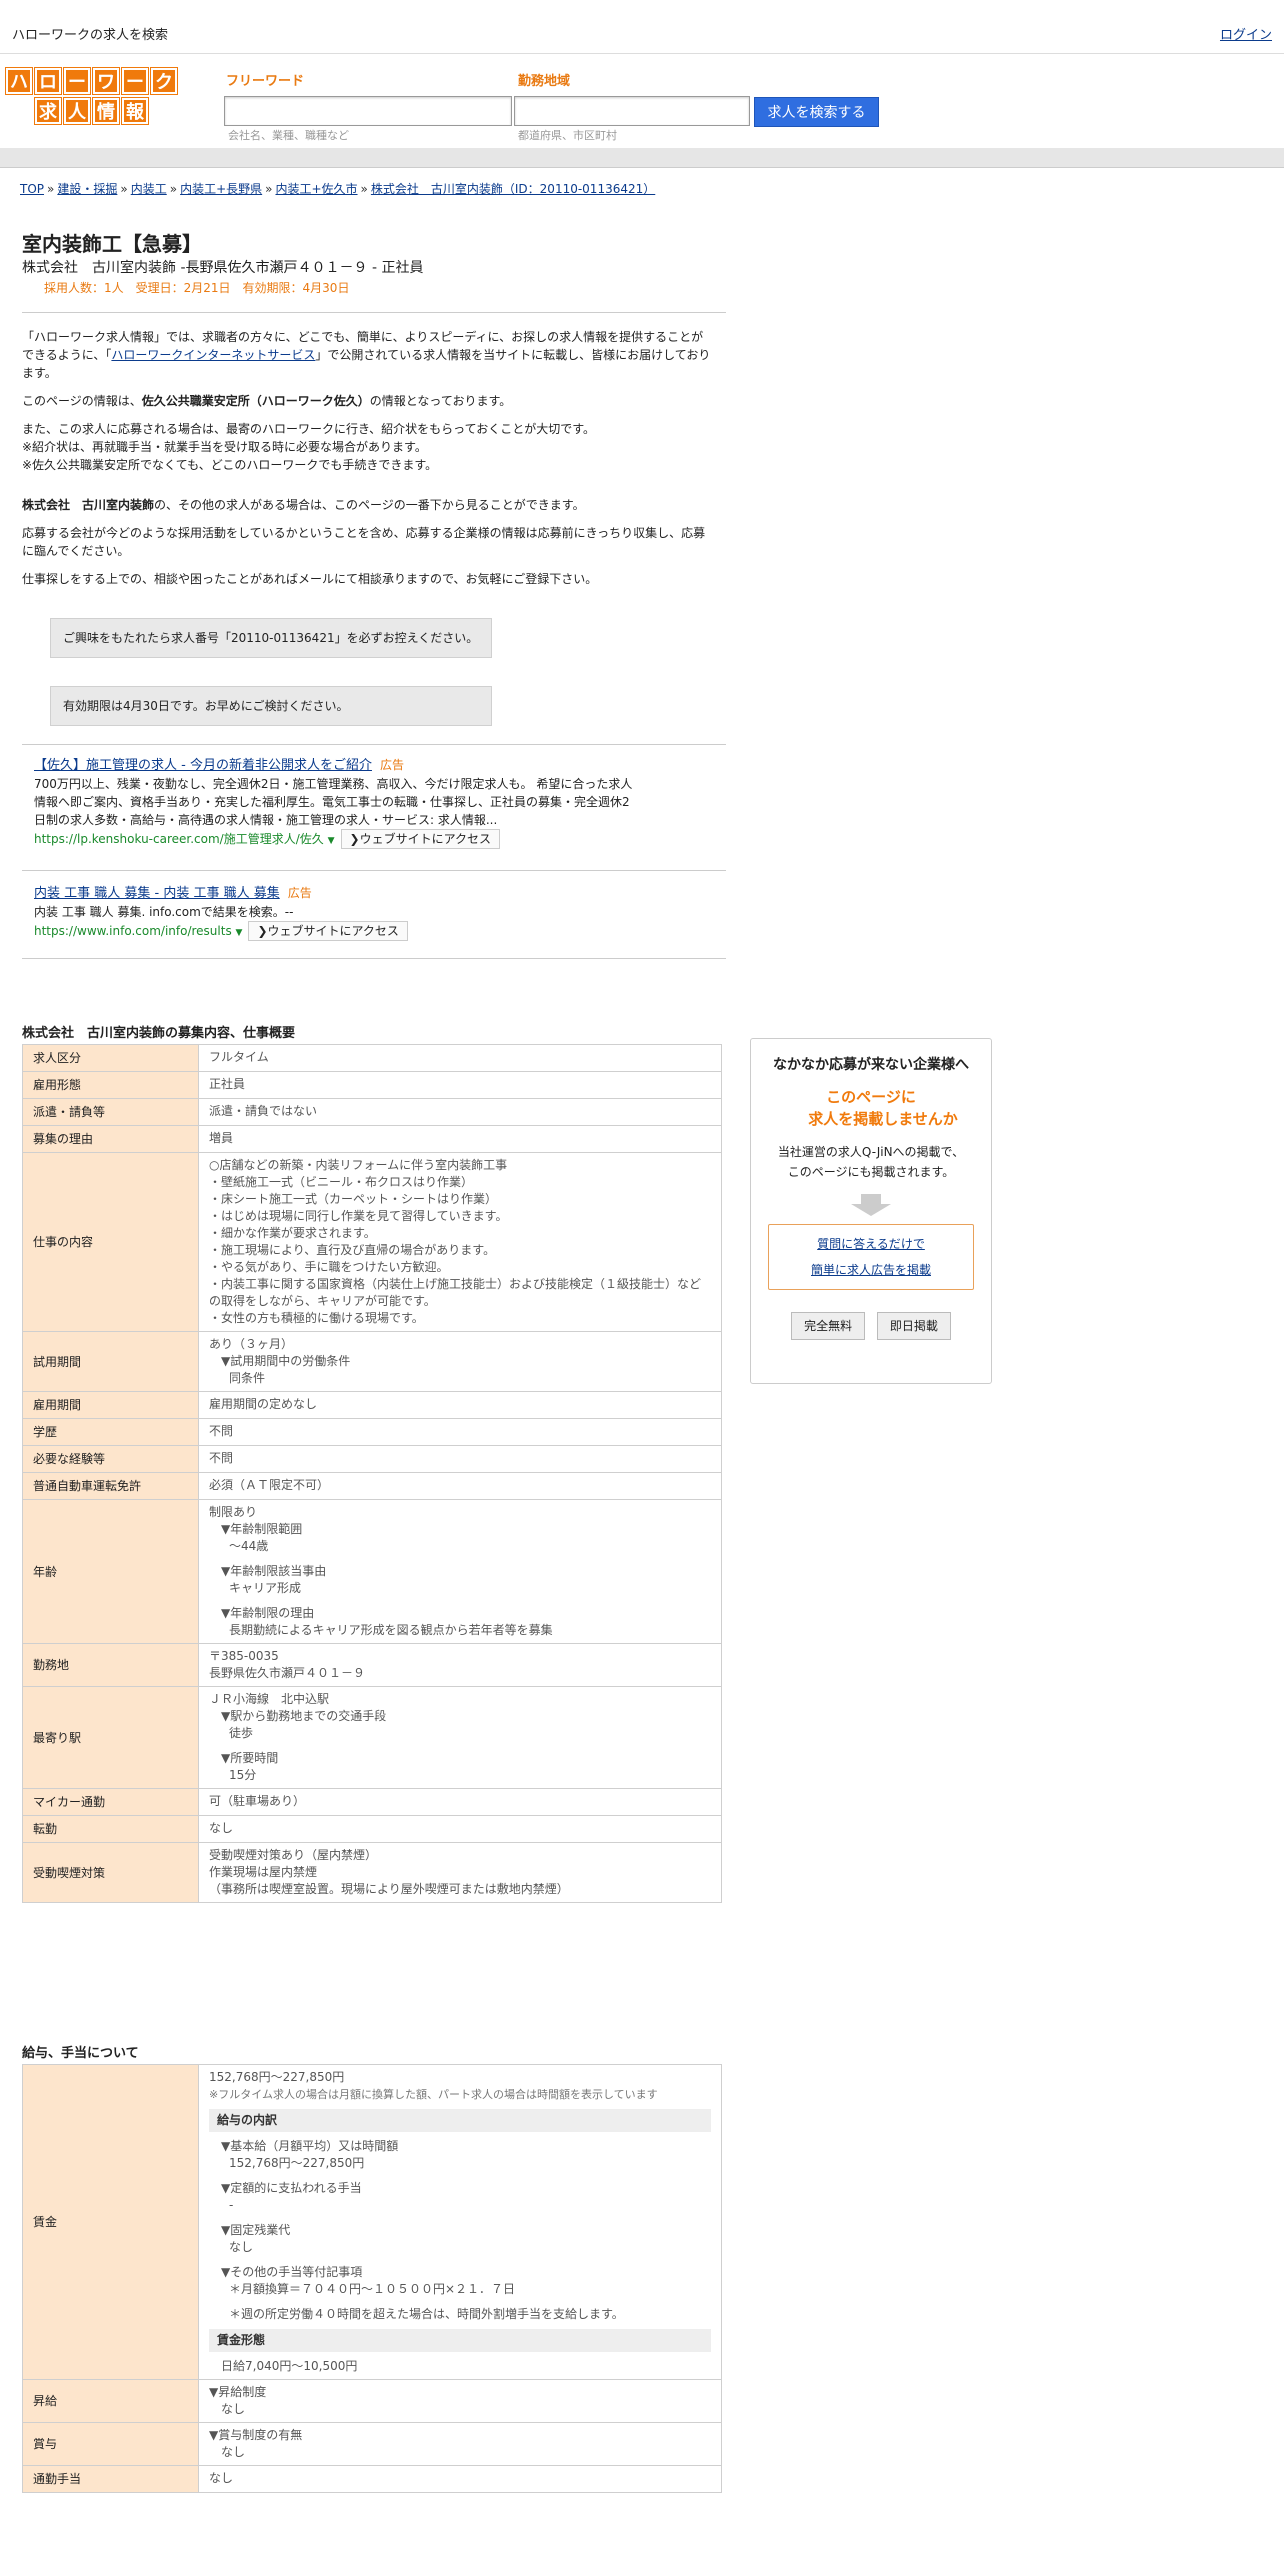 This screenshot has height=2568, width=1284. I want to click on job-content-line: ・床シート施工一式（カーペット・シートはり作業）, so click(353, 1199).